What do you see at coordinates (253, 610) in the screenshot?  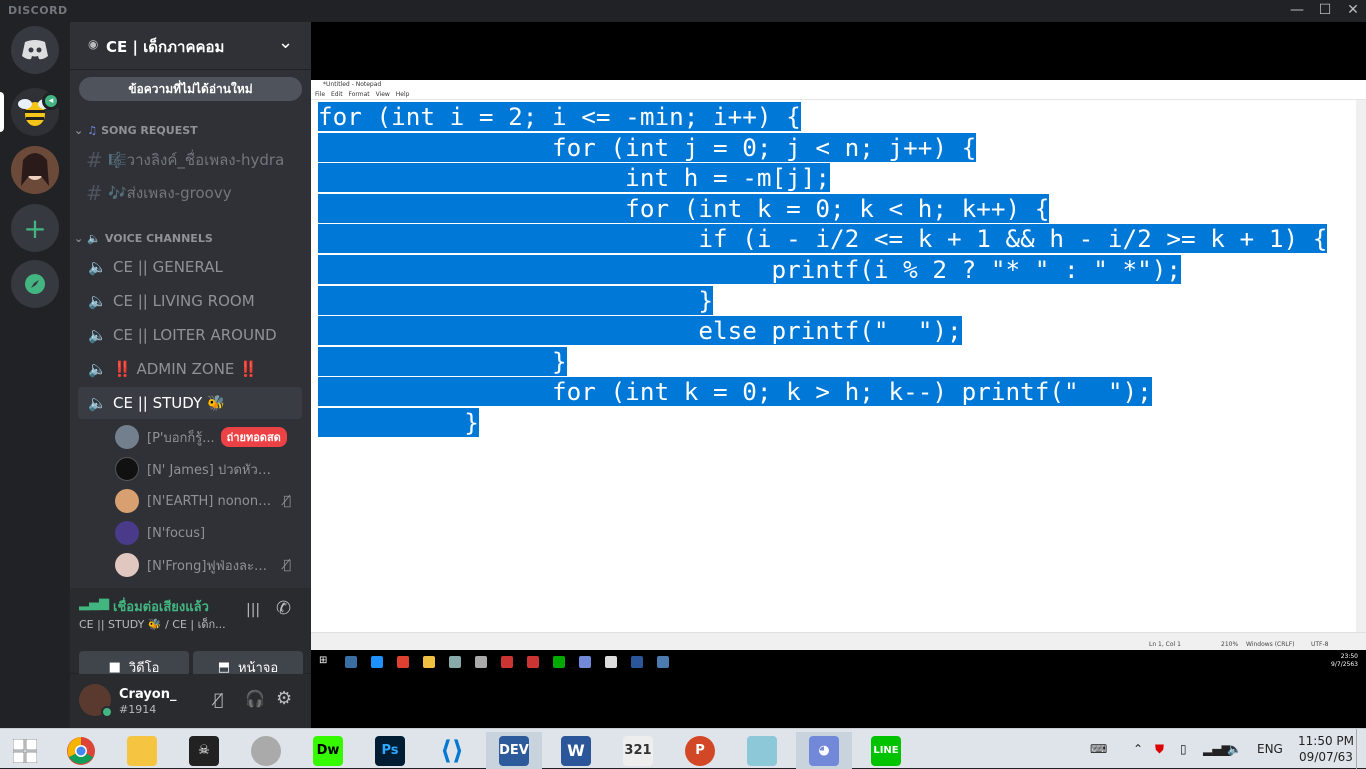 I see `noise-suppression-icon: |||` at bounding box center [253, 610].